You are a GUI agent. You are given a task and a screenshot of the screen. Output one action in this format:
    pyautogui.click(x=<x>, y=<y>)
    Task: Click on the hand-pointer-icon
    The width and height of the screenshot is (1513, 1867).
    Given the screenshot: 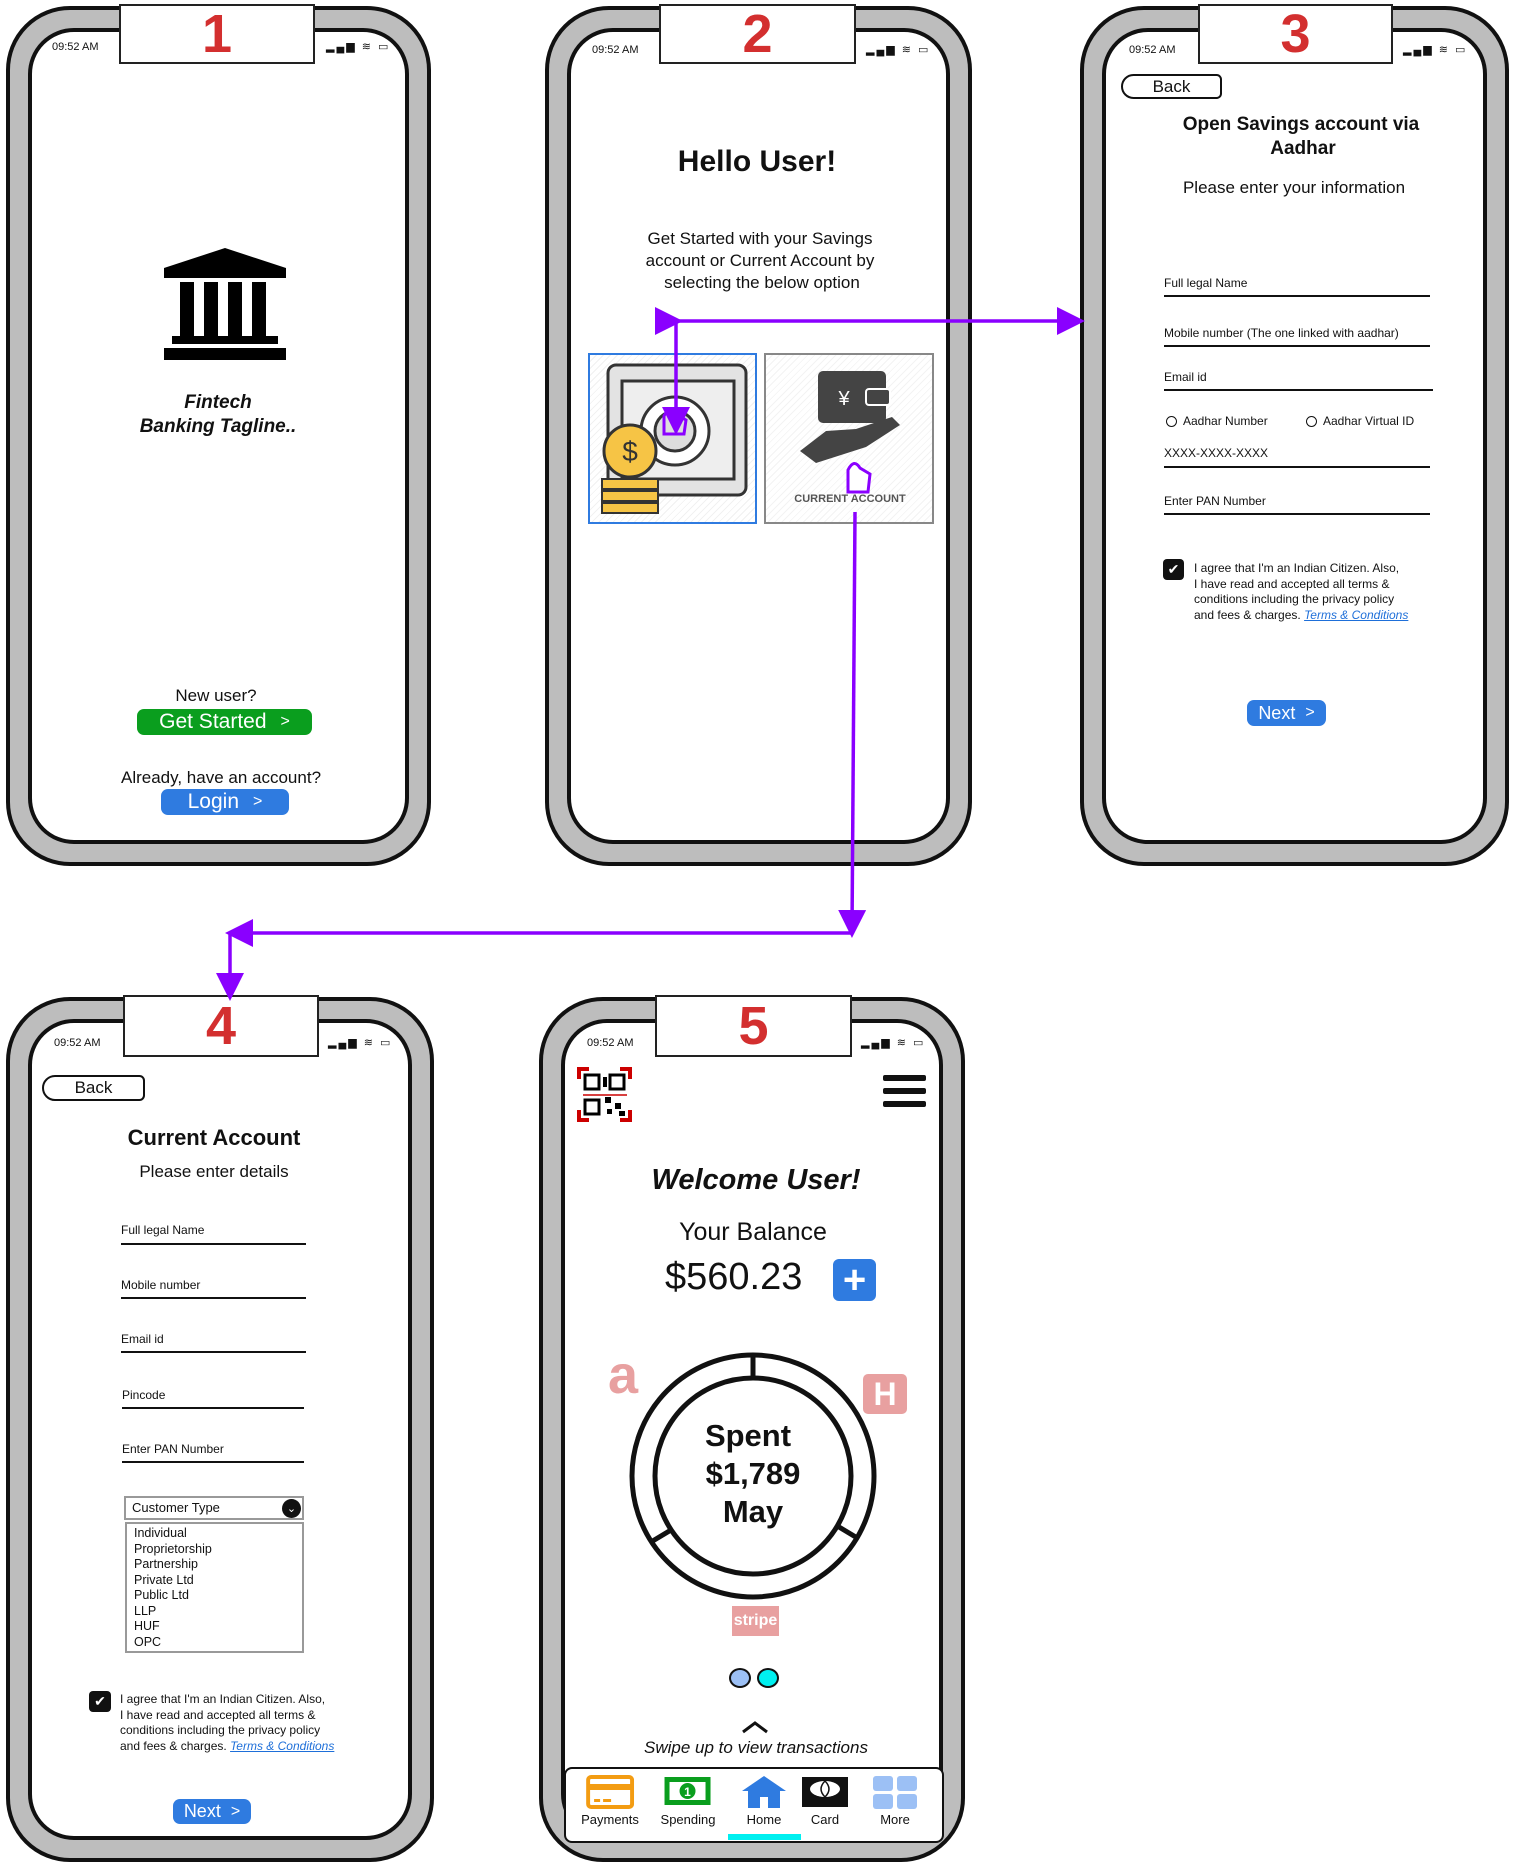 What is the action you would take?
    pyautogui.click(x=859, y=478)
    